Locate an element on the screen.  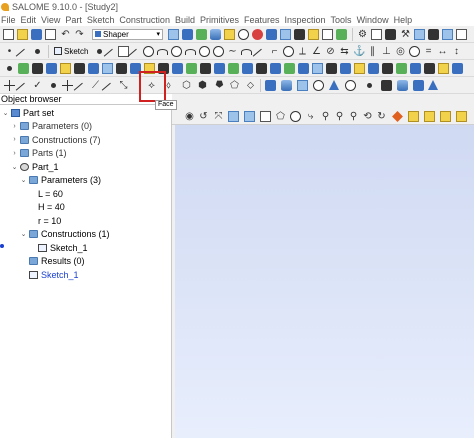
module-selector: Shaper ▾ is located at coordinates (127, 34).